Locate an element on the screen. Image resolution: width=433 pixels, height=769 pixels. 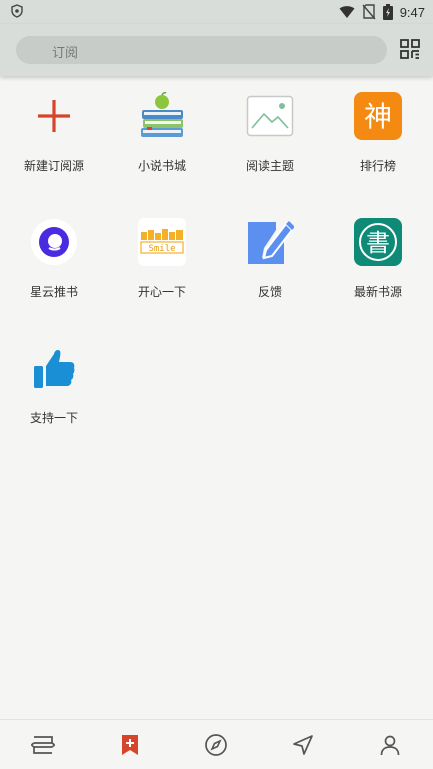
tile-label: 星云推书 is located at coordinates (53, 292).